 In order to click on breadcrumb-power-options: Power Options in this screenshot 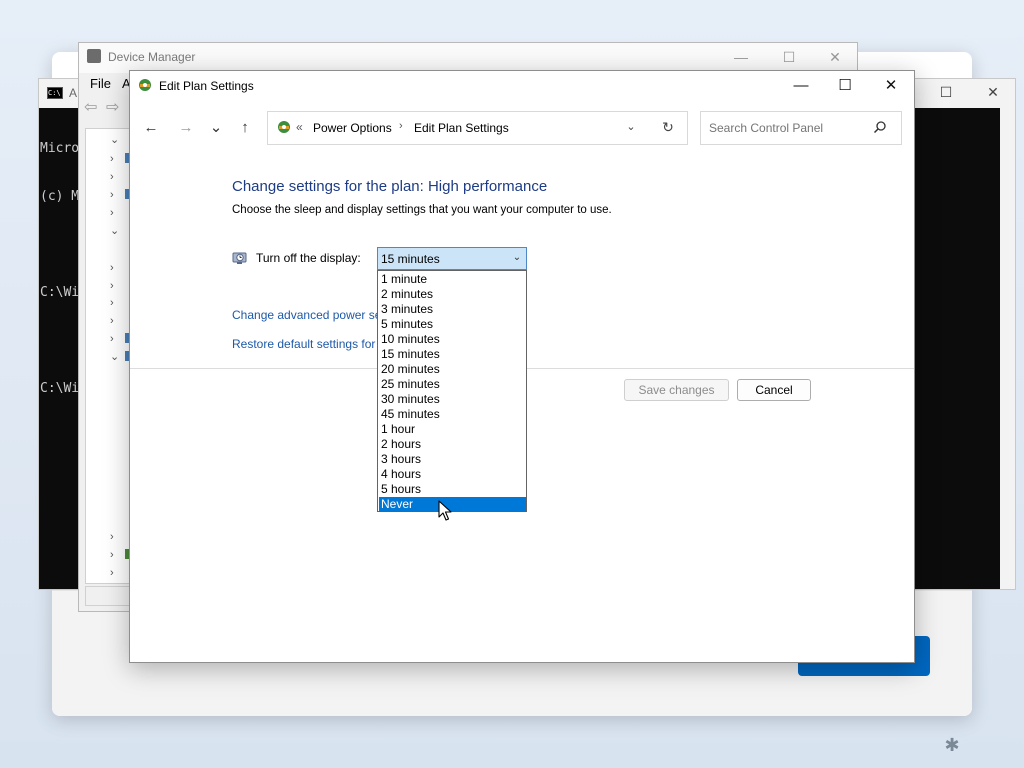, I will do `click(352, 128)`.